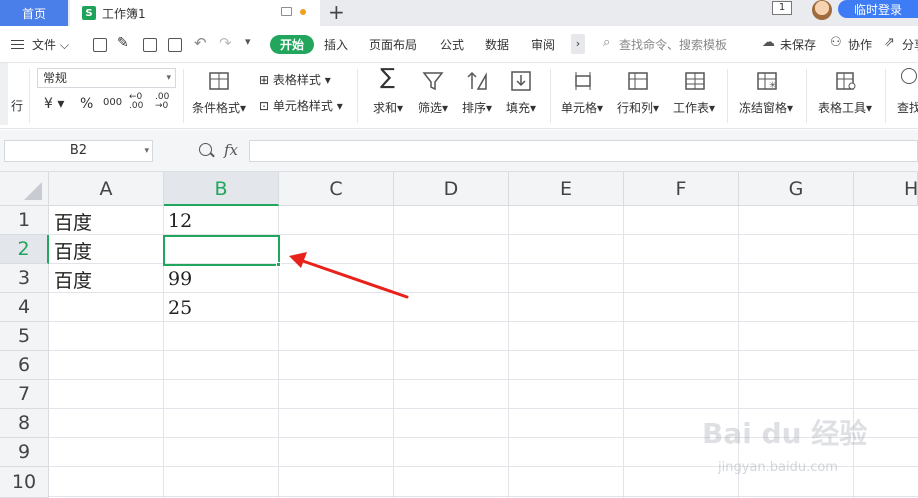 The height and width of the screenshot is (498, 918). I want to click on cell-b3: 99, so click(180, 279).